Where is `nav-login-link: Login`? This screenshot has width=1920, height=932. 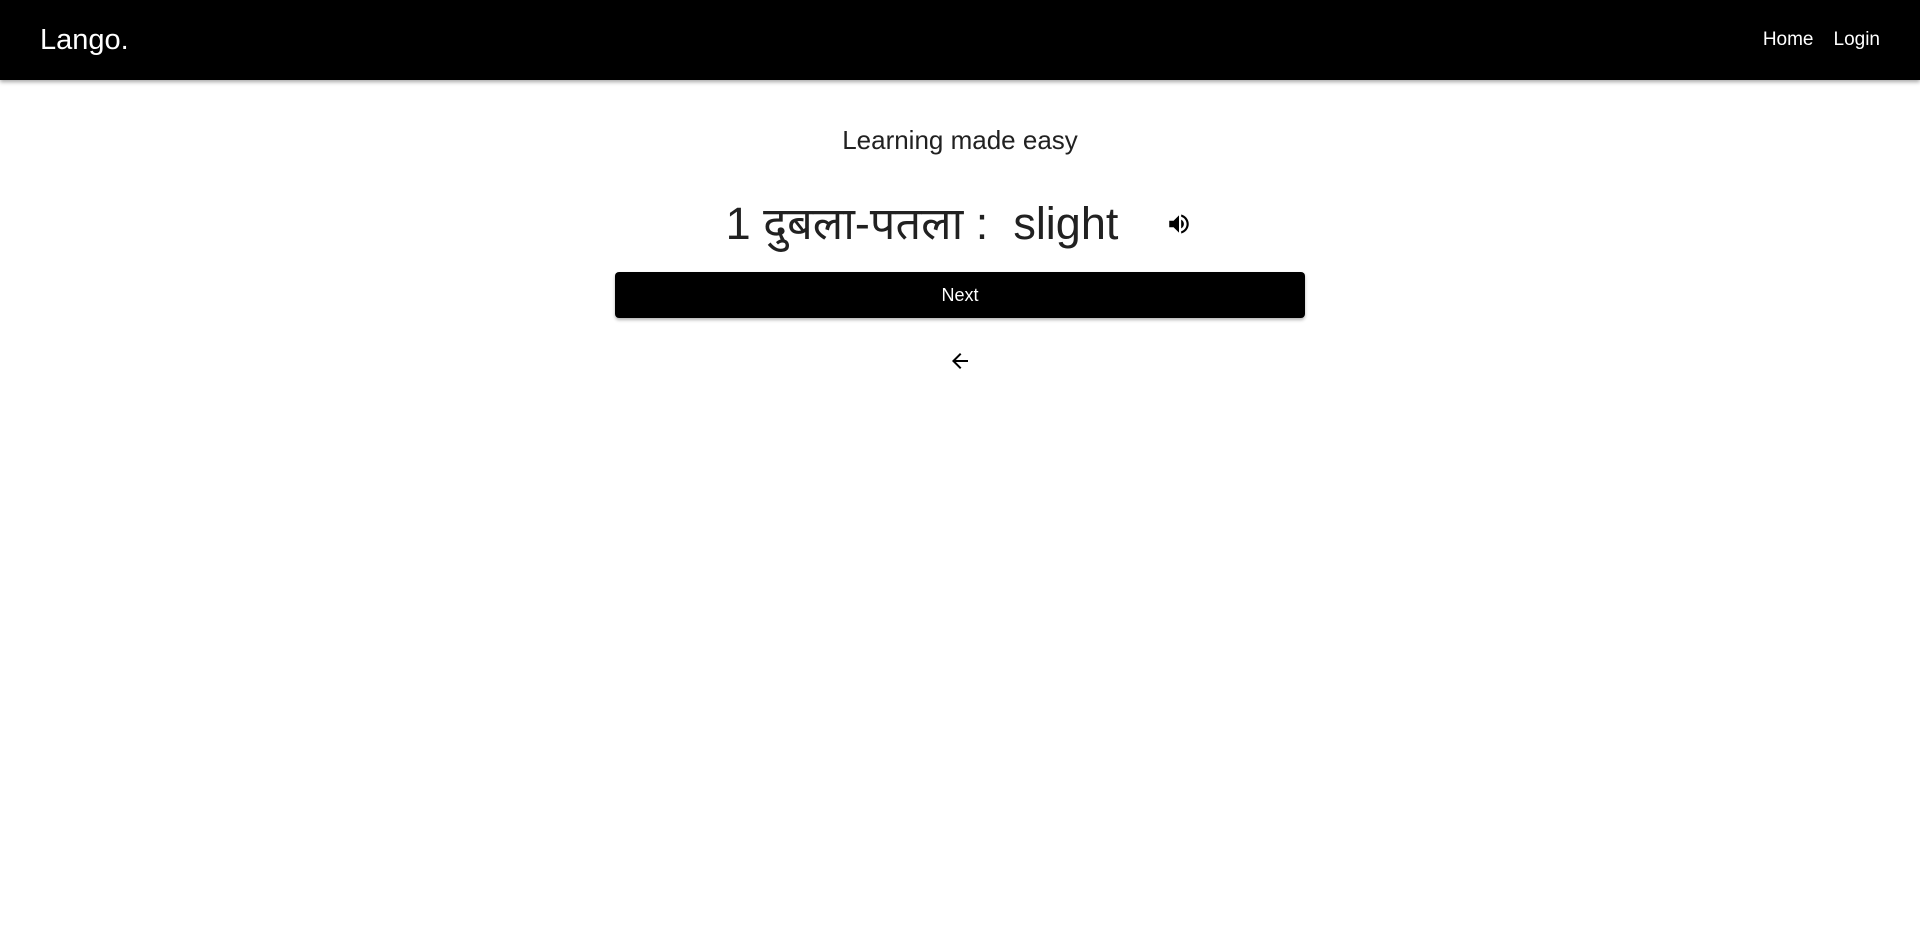
nav-login-link: Login is located at coordinates (1857, 40).